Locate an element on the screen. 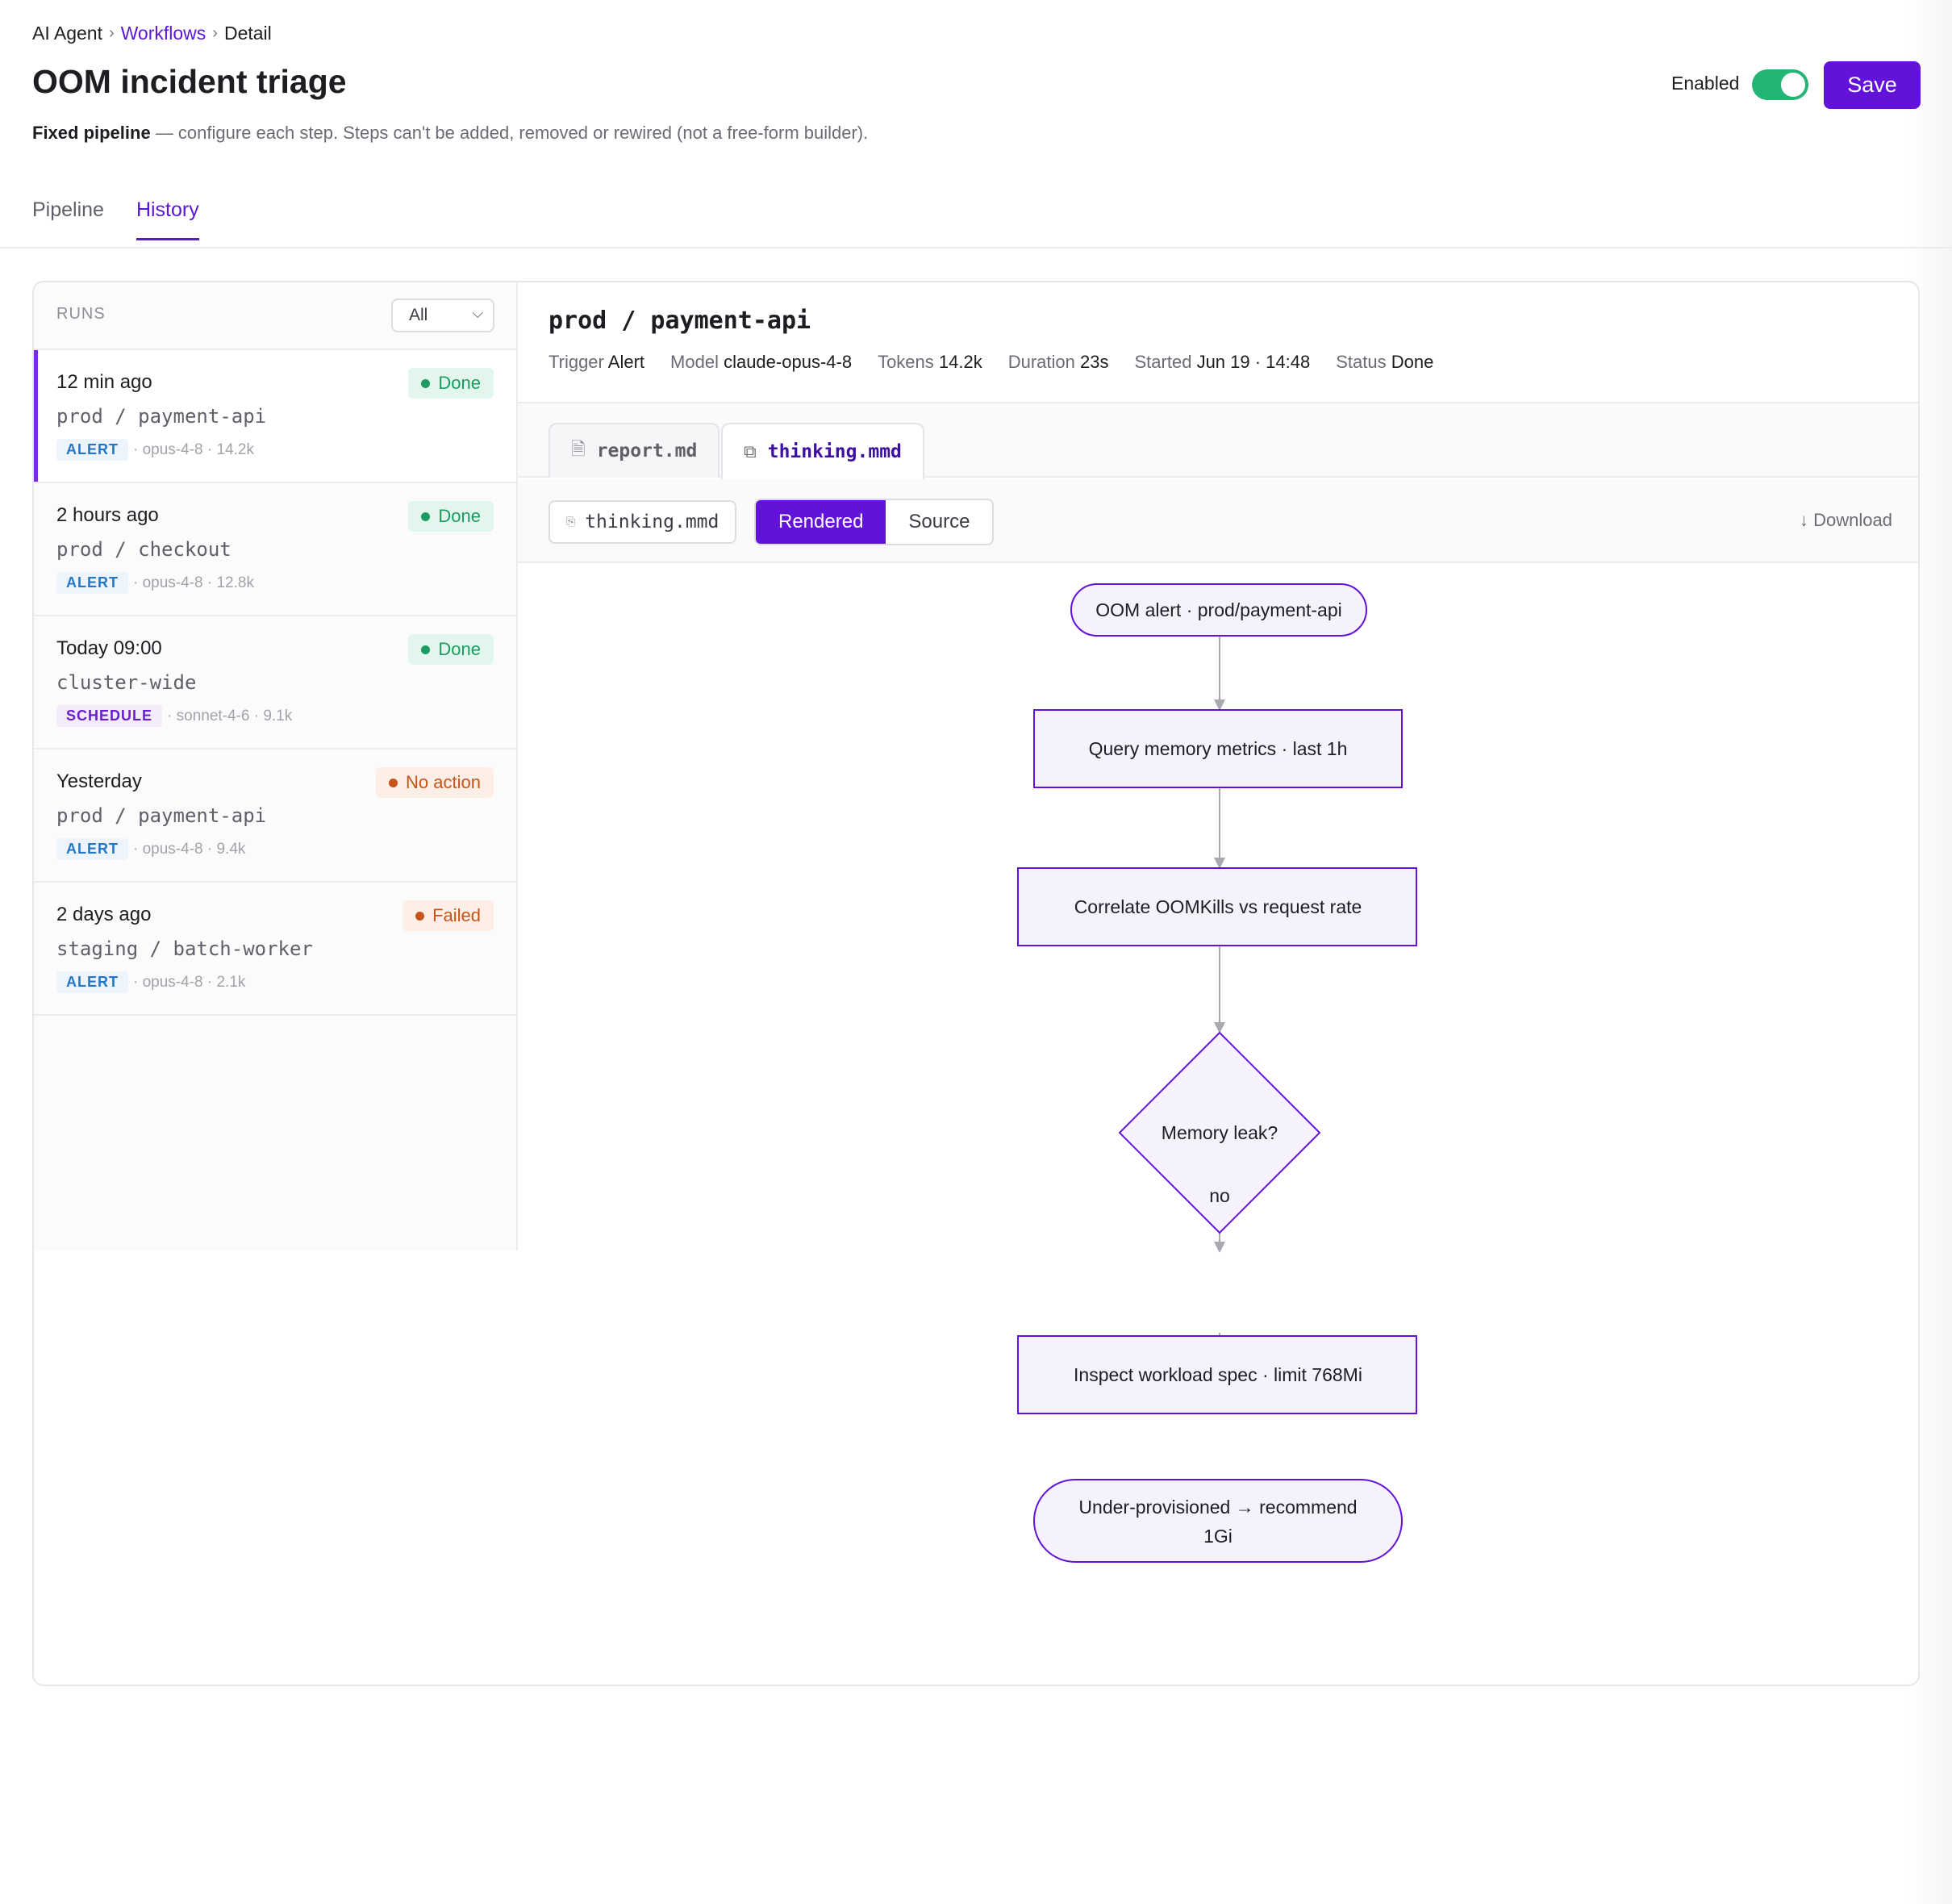  breadcrumb-workflows-link: Workflows is located at coordinates (163, 34).